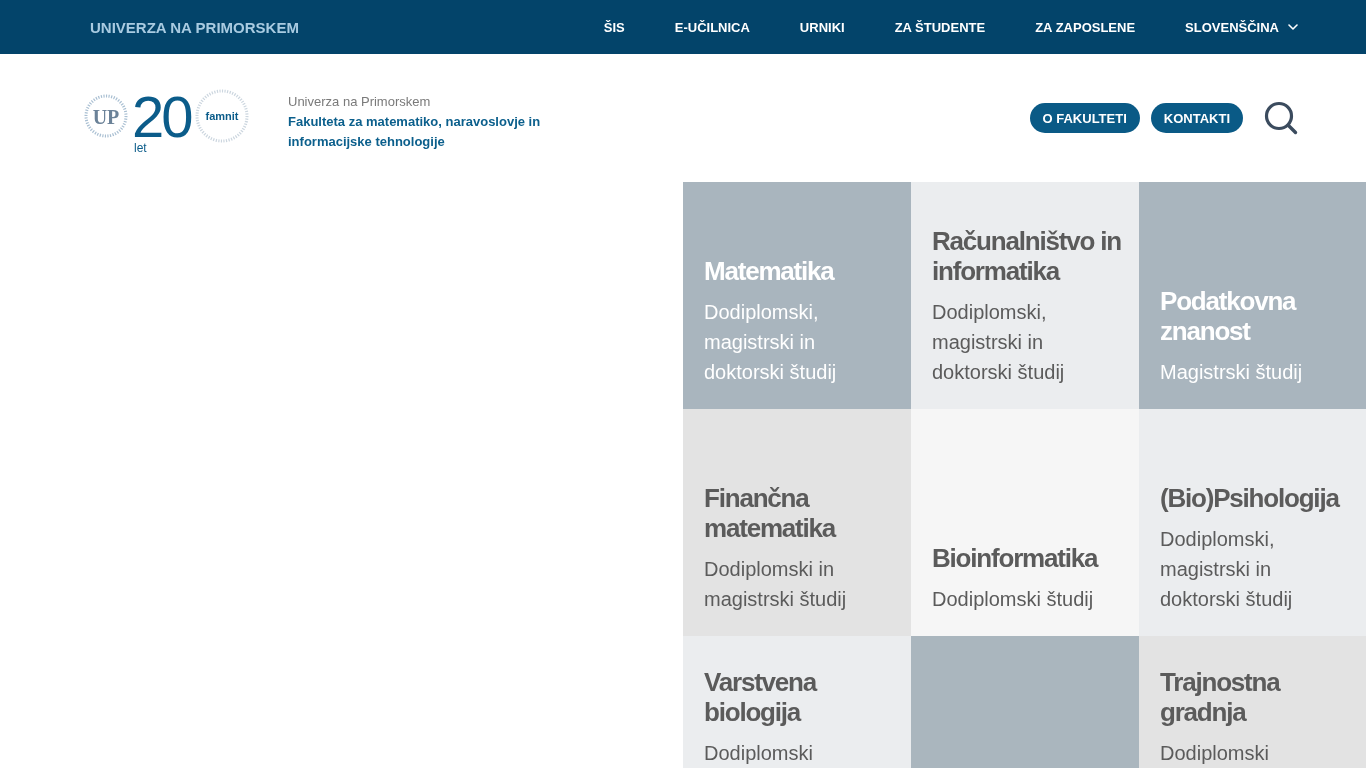 The height and width of the screenshot is (768, 1366). Describe the element at coordinates (770, 271) in the screenshot. I see `program-title: Matematika` at that location.